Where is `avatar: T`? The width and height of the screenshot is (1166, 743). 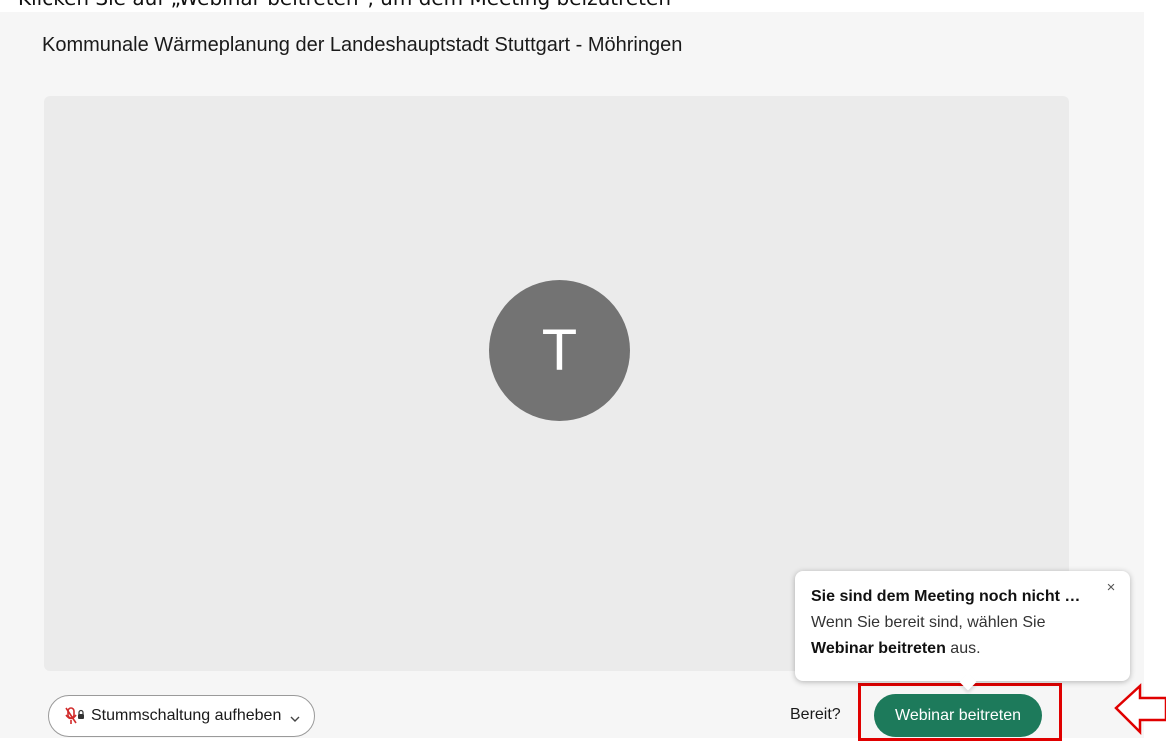 avatar: T is located at coordinates (559, 350).